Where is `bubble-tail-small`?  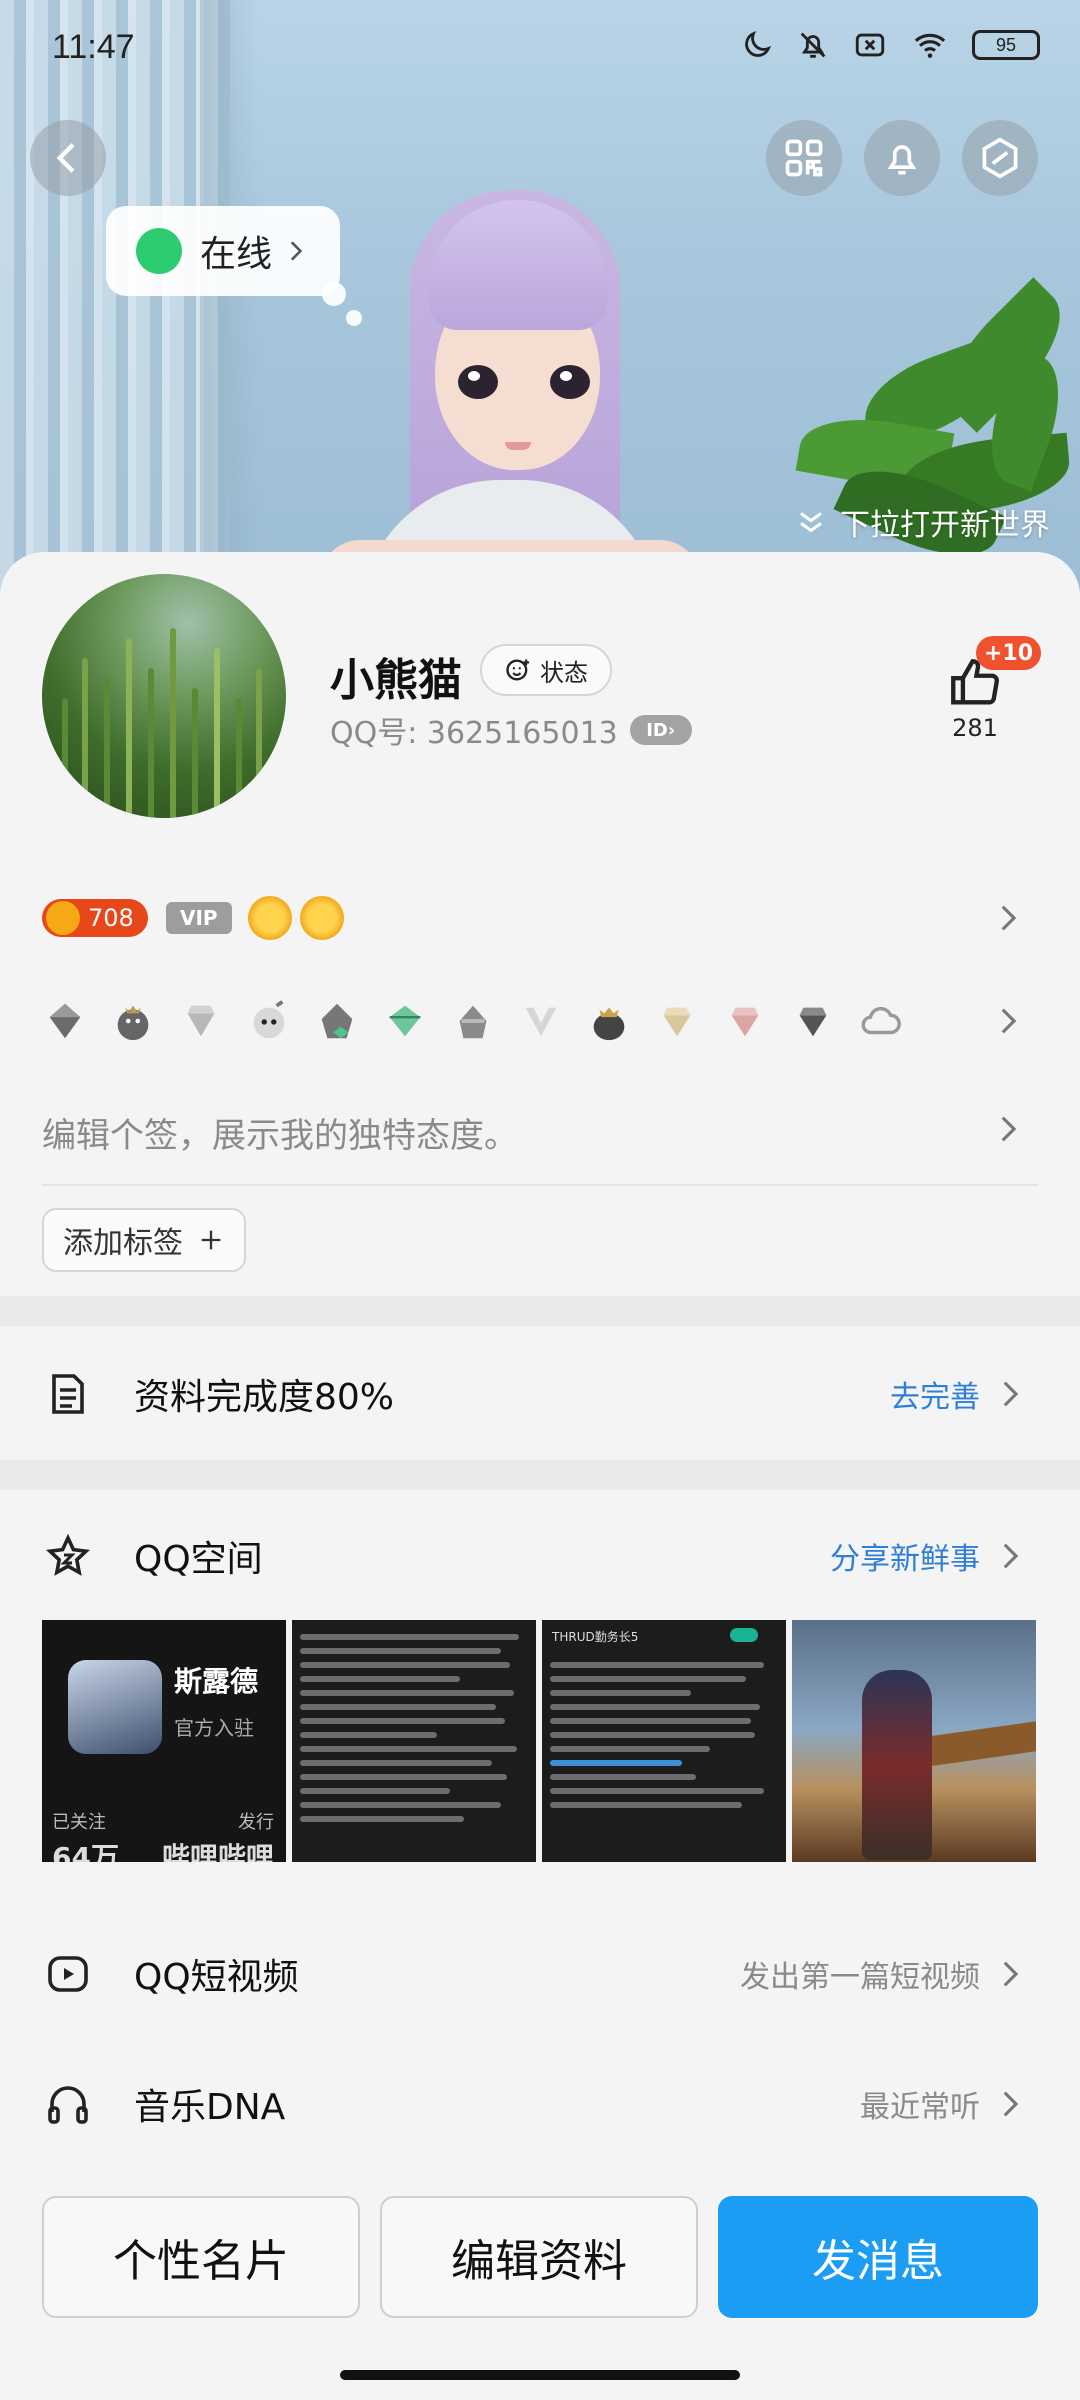 bubble-tail-small is located at coordinates (354, 318).